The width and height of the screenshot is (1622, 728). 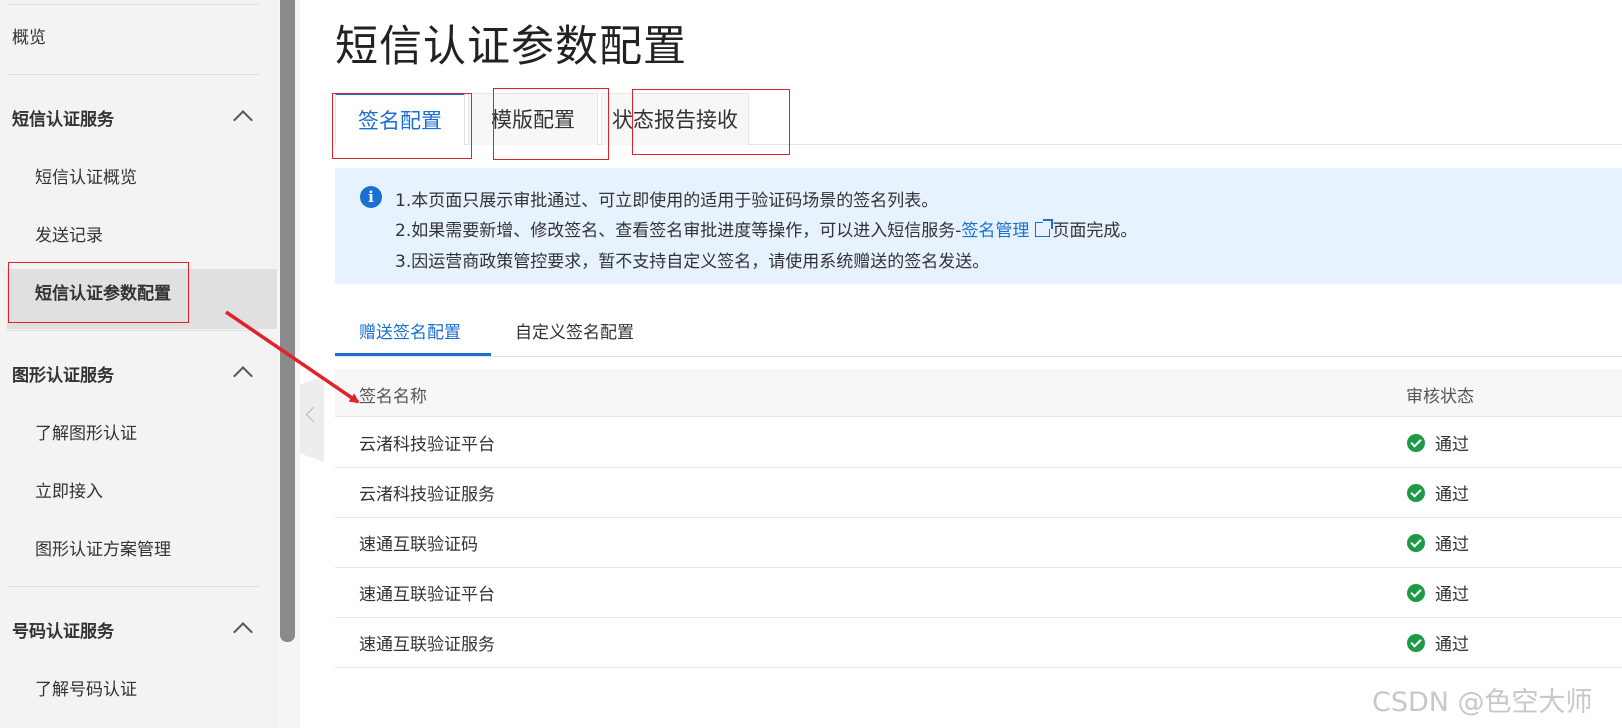 I want to click on annotation-arrow, so click(x=292, y=357).